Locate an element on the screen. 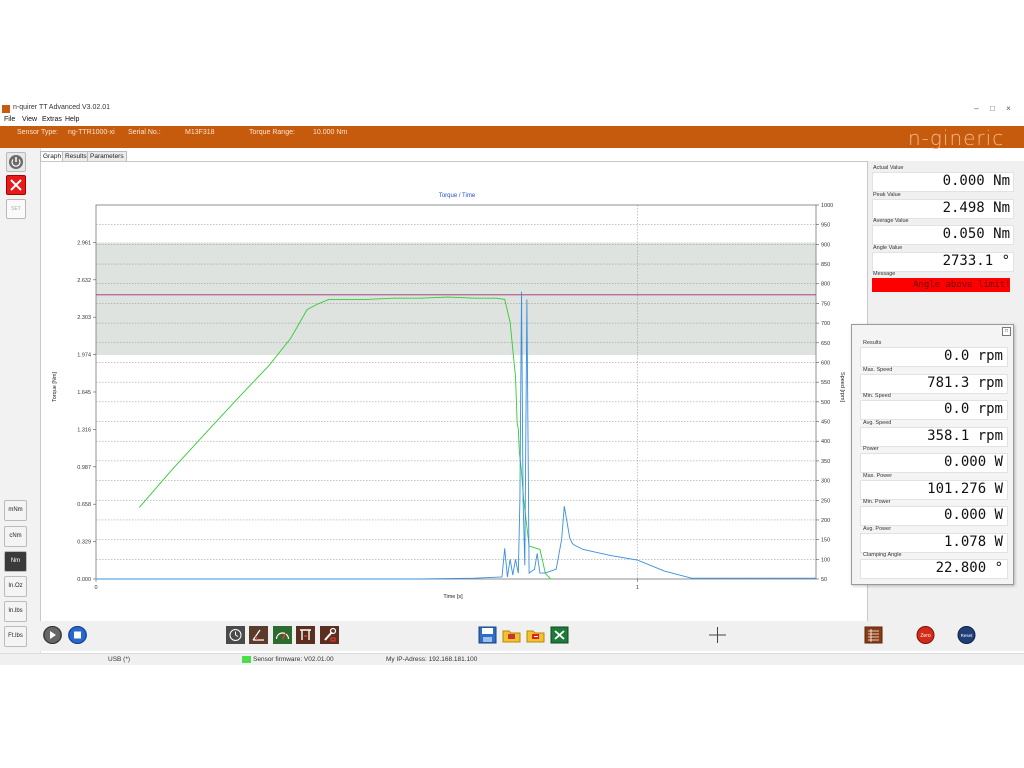  result-value: 0.0 rpm is located at coordinates (973, 409).